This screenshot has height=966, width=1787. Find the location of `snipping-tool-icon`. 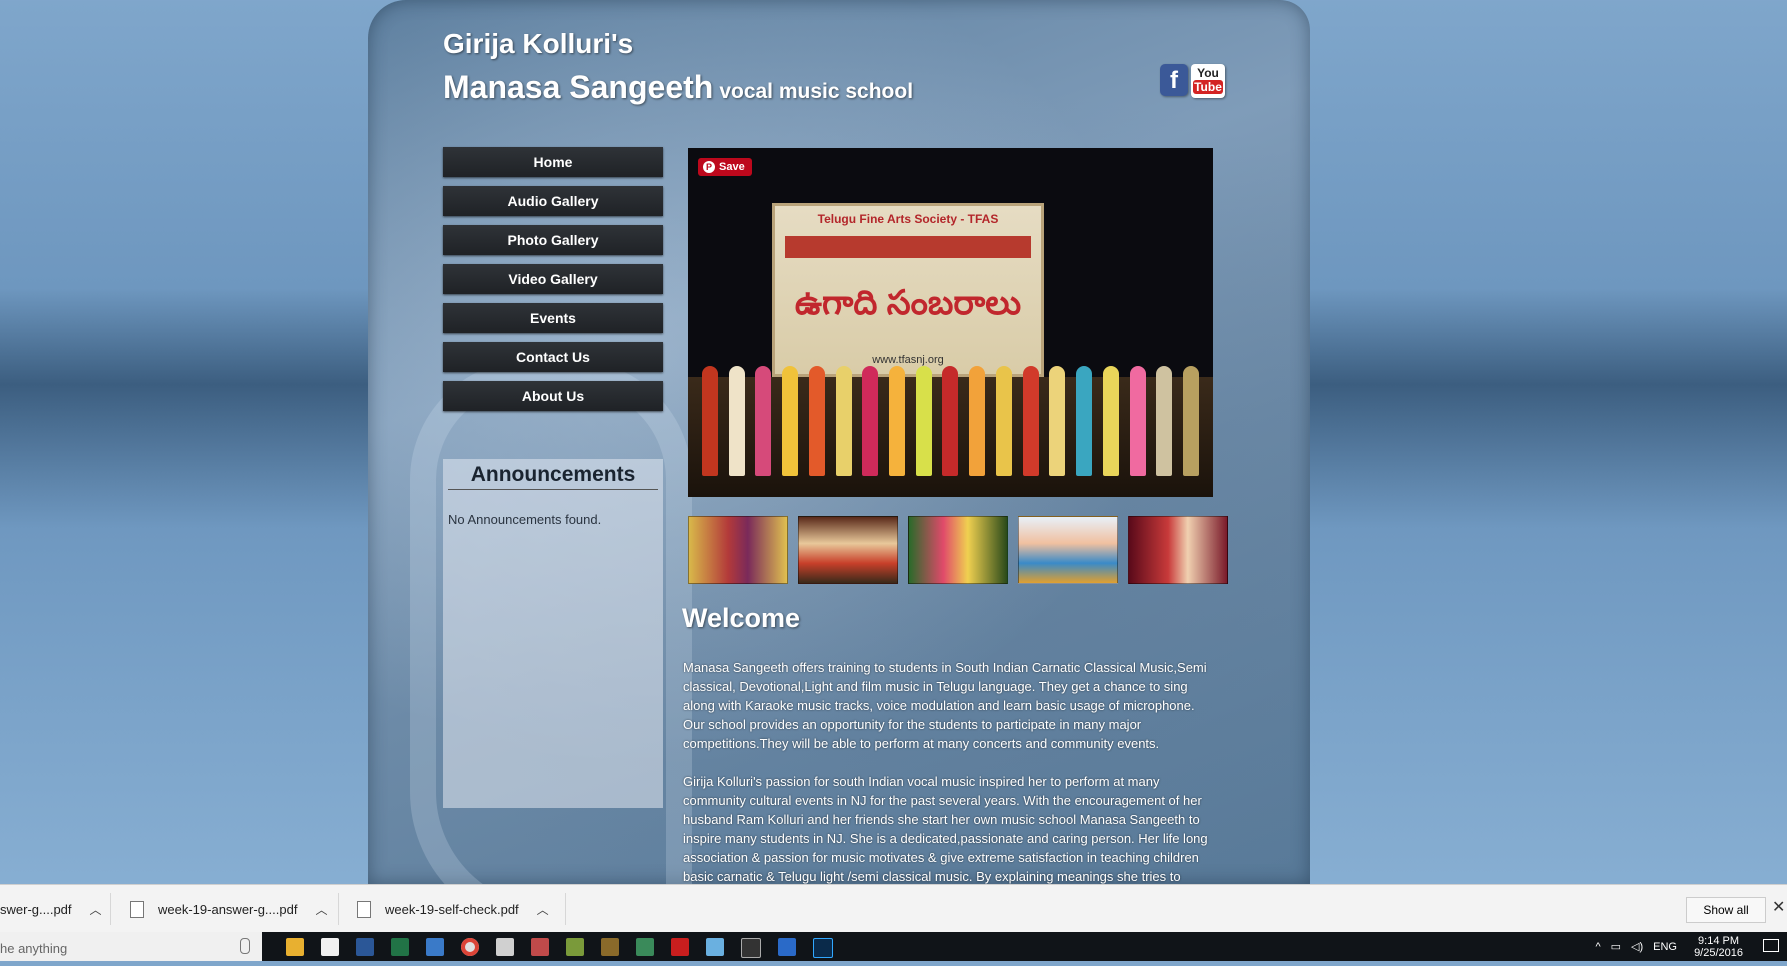

snipping-tool-icon is located at coordinates (540, 947).